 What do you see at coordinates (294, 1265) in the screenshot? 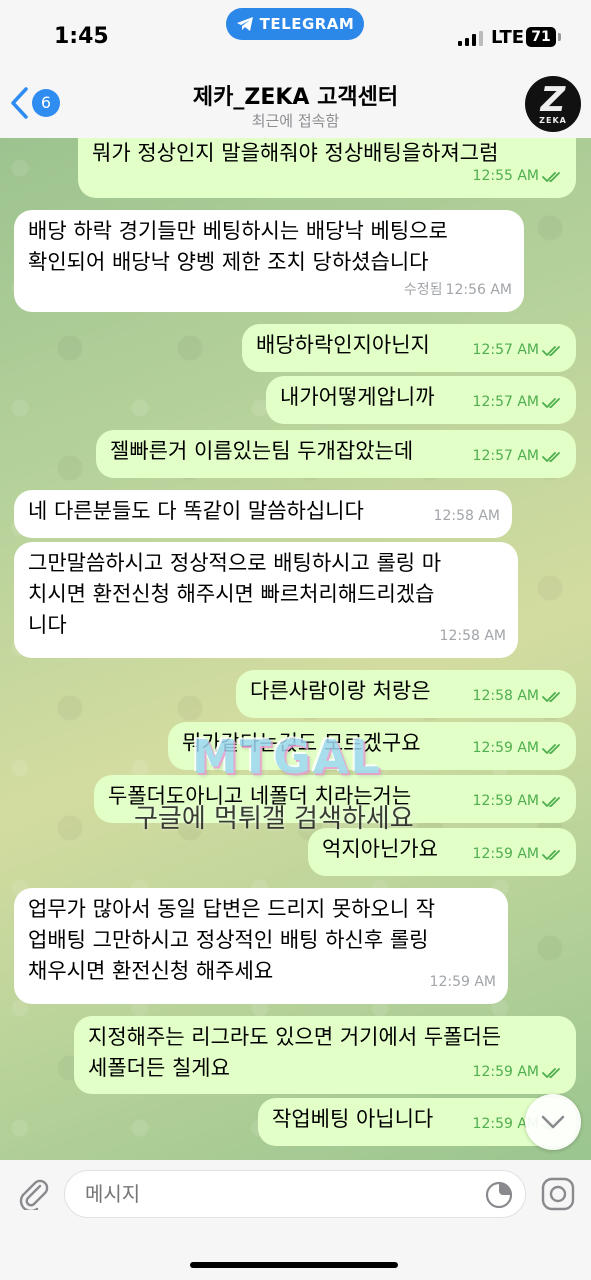
I see `home-indicator` at bounding box center [294, 1265].